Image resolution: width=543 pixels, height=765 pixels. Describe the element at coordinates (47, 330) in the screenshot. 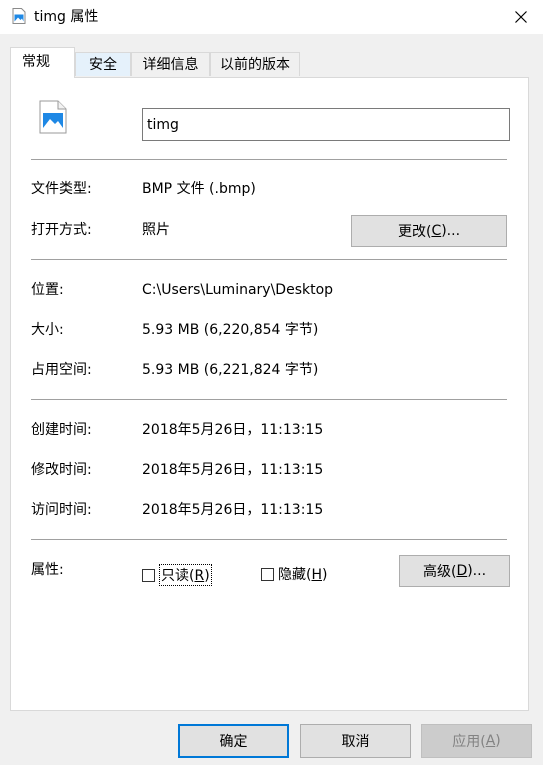

I see `size-label: 大小:` at that location.